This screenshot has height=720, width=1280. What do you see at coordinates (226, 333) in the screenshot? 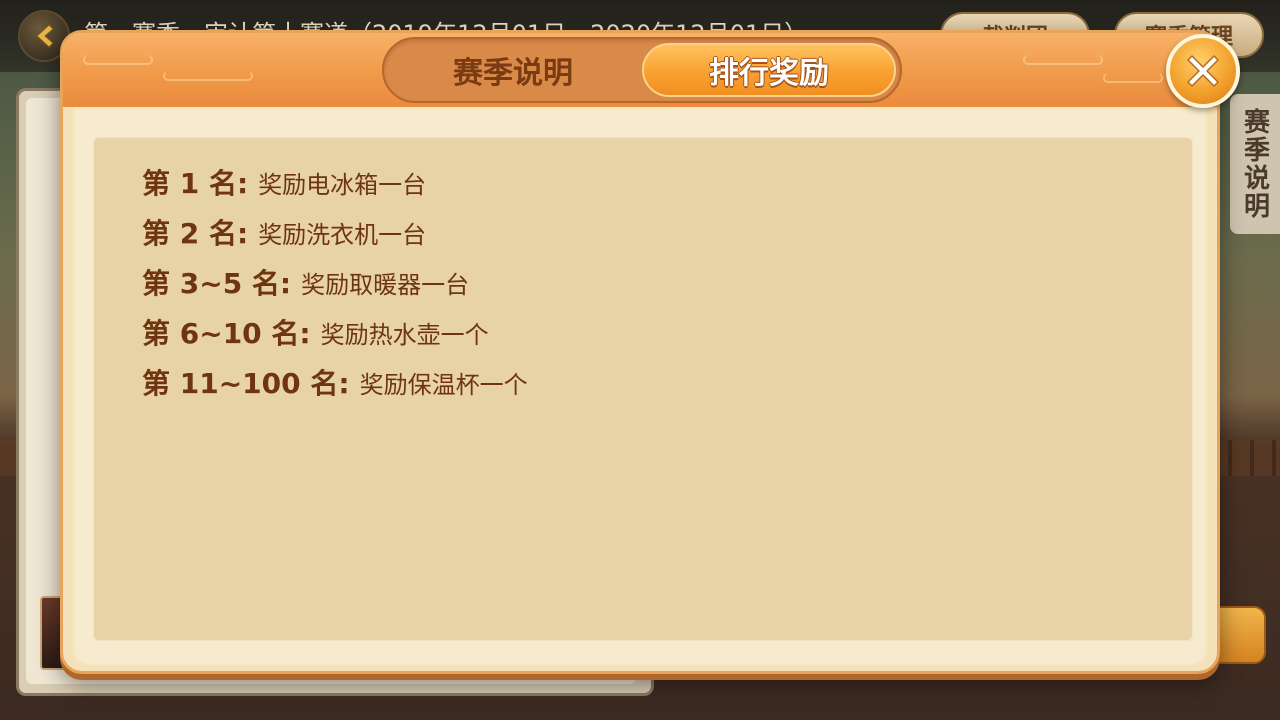
I see `reward-rank: 第 6~10 名:` at bounding box center [226, 333].